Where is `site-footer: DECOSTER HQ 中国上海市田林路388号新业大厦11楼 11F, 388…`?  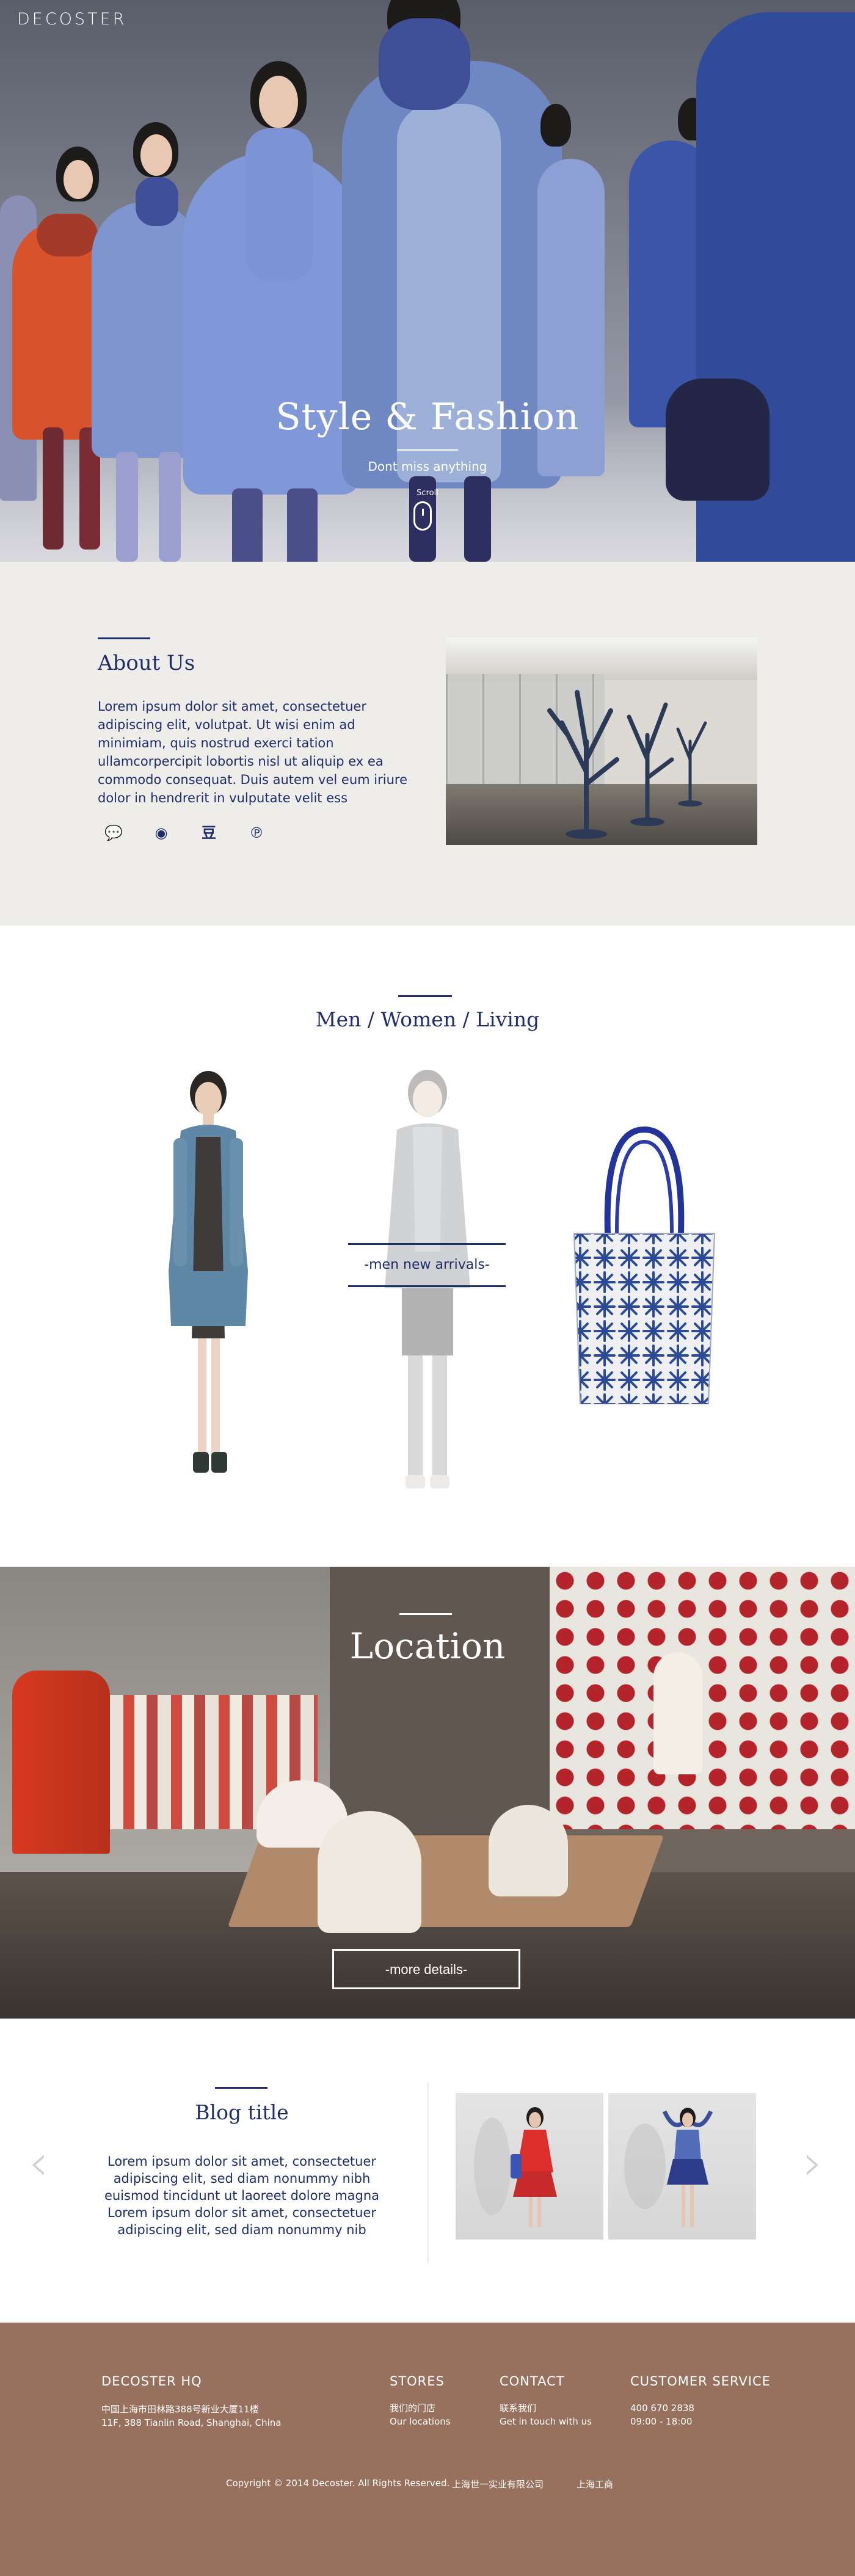 site-footer: DECOSTER HQ 中国上海市田林路388号新业大厦11楼 11F, 388… is located at coordinates (428, 2449).